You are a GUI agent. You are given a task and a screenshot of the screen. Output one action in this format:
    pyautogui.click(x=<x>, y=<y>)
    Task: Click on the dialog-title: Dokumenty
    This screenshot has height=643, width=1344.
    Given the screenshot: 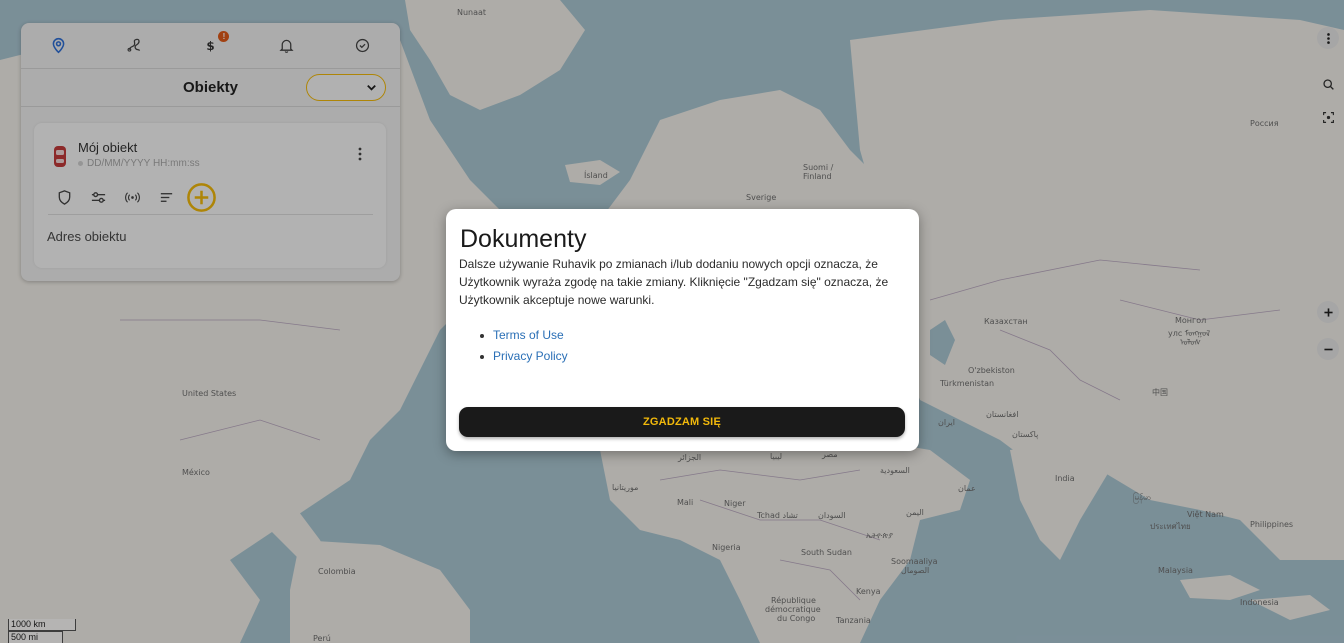 What is the action you would take?
    pyautogui.click(x=523, y=239)
    